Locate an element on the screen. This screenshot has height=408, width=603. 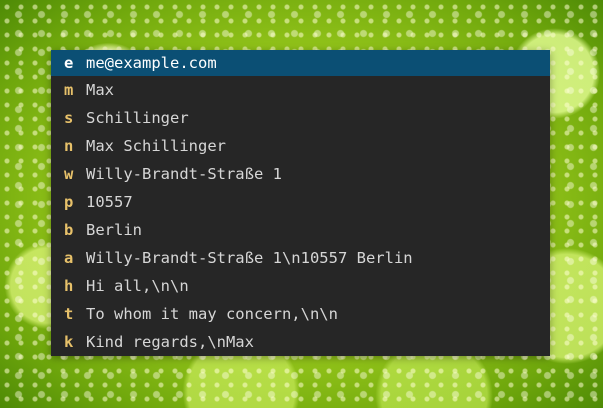
menu-item-key: h is located at coordinates (69, 286).